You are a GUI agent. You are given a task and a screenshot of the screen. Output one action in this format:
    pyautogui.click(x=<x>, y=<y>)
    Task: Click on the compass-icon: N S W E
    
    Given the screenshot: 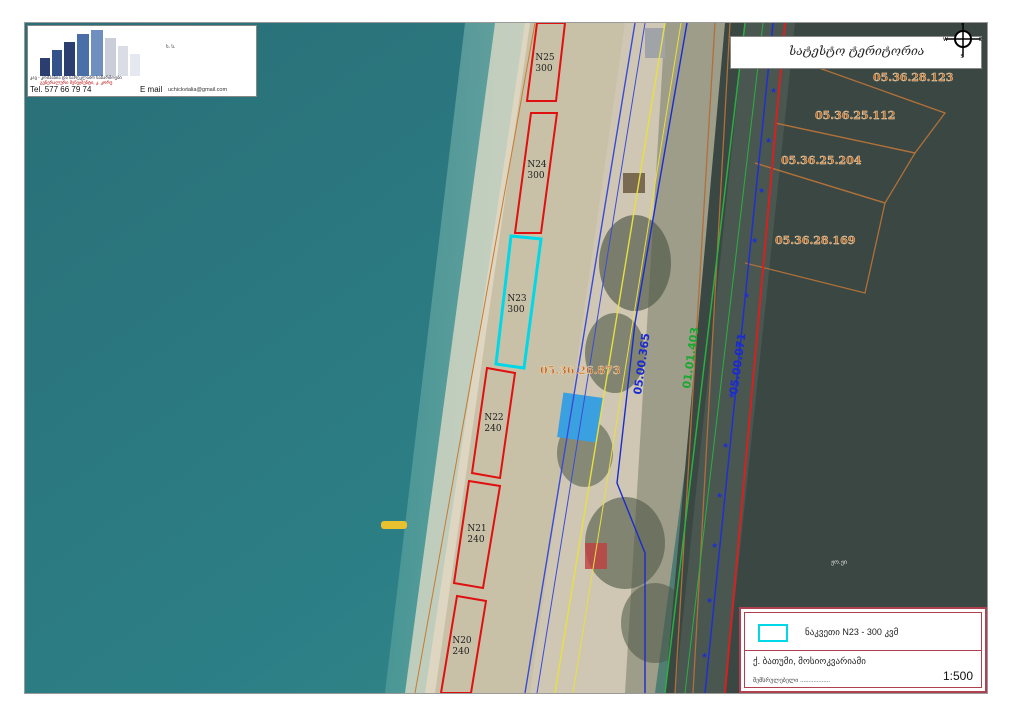 What is the action you would take?
    pyautogui.click(x=962, y=40)
    